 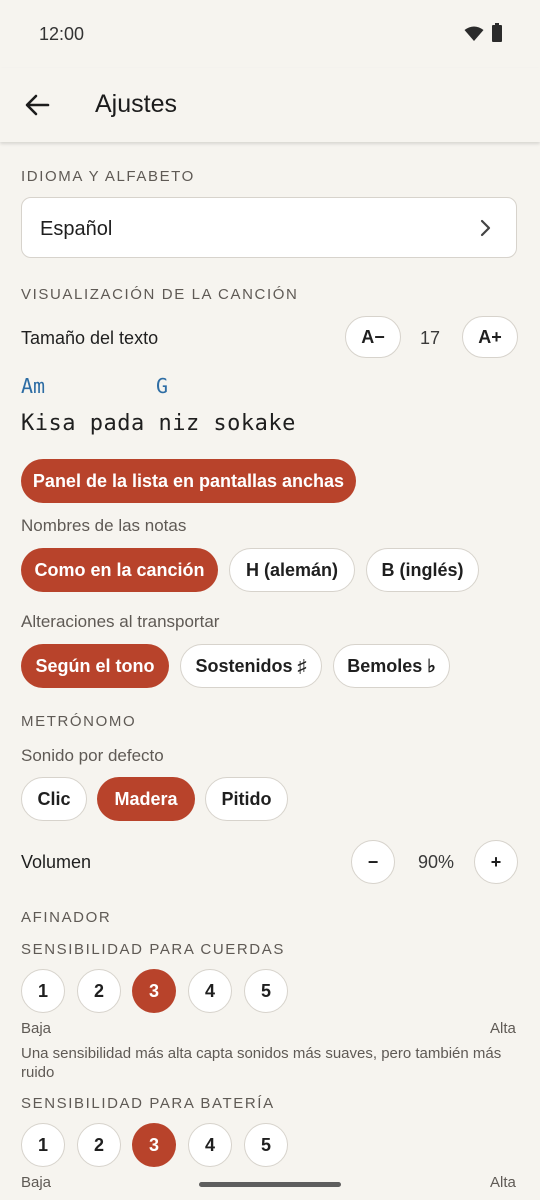 What do you see at coordinates (373, 862) in the screenshot?
I see `volume-decrease-button: −` at bounding box center [373, 862].